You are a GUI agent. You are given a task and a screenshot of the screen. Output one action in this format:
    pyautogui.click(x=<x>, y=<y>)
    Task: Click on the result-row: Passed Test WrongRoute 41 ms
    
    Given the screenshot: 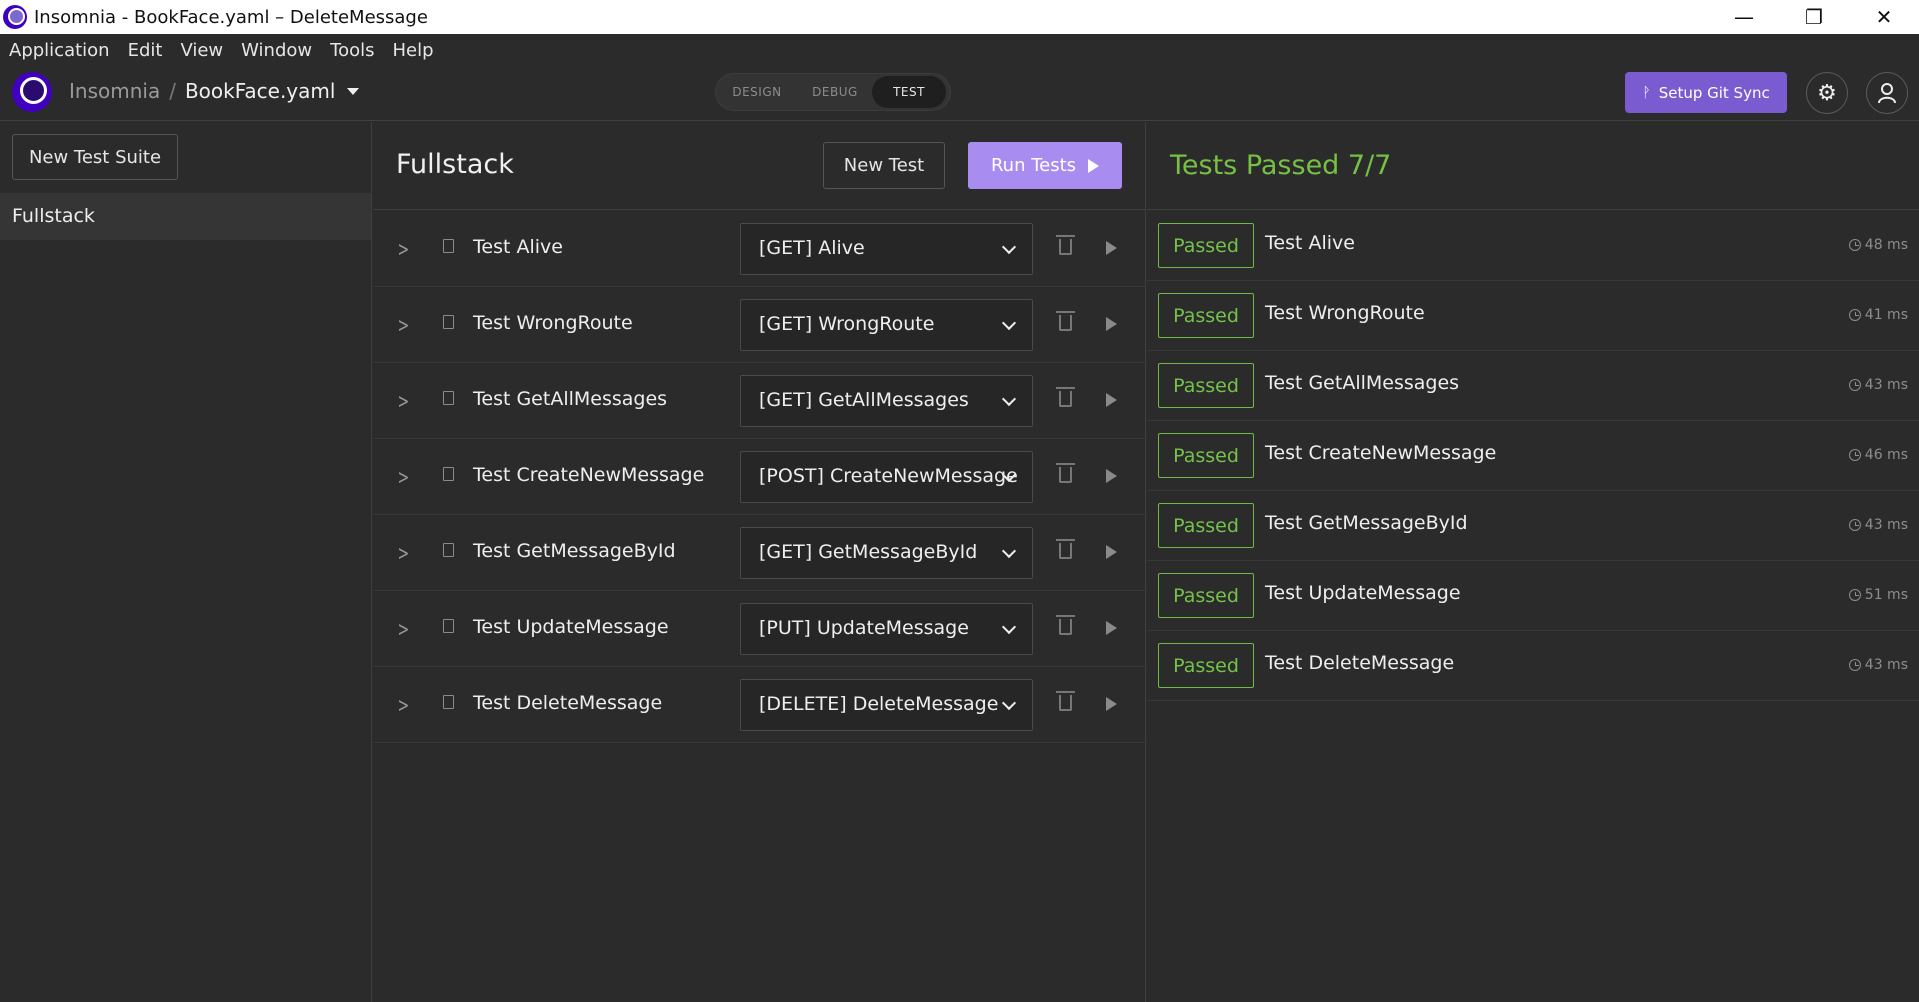 What is the action you would take?
    pyautogui.click(x=1533, y=316)
    